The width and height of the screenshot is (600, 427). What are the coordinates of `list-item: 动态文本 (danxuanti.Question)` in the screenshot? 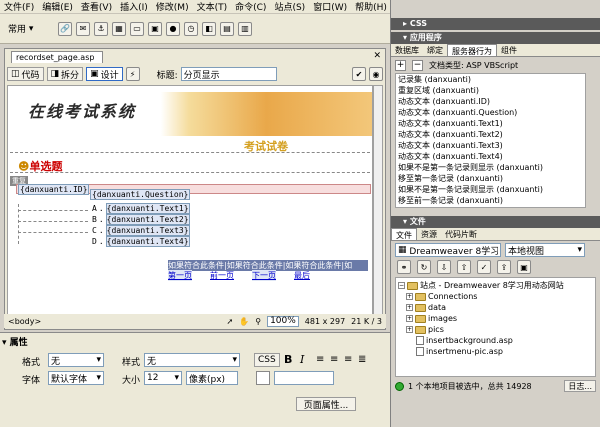 It's located at (490, 112).